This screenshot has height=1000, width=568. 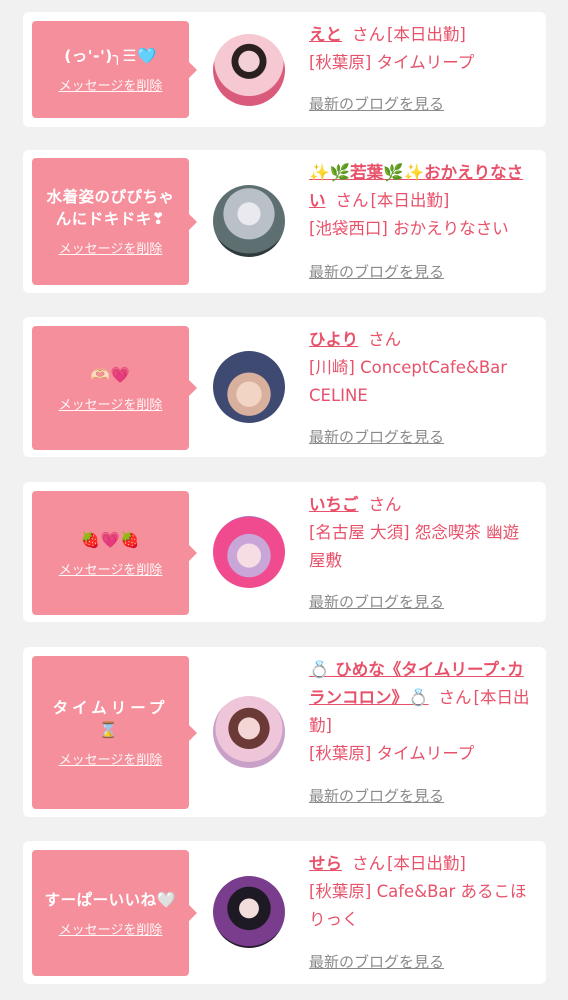 I want to click on message-bubble: 水着姿のぴぴちゃんにドキドキ❣ メッセージを削除, so click(x=114, y=221).